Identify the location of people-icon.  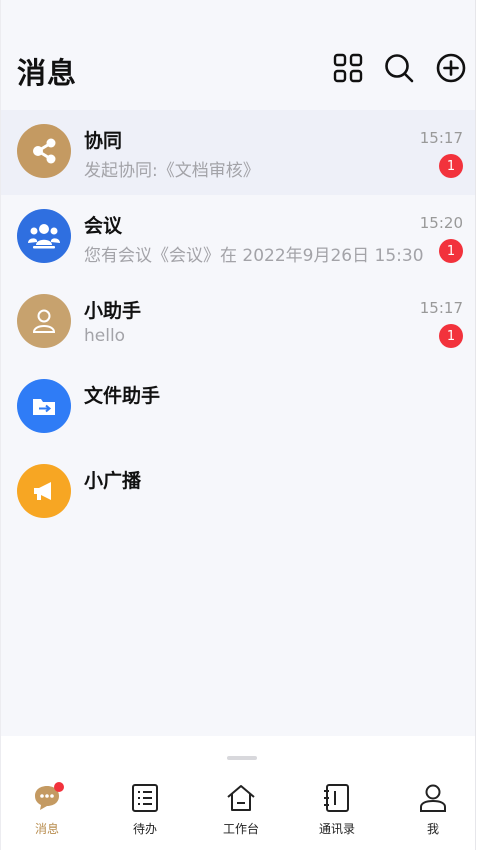
(44, 236).